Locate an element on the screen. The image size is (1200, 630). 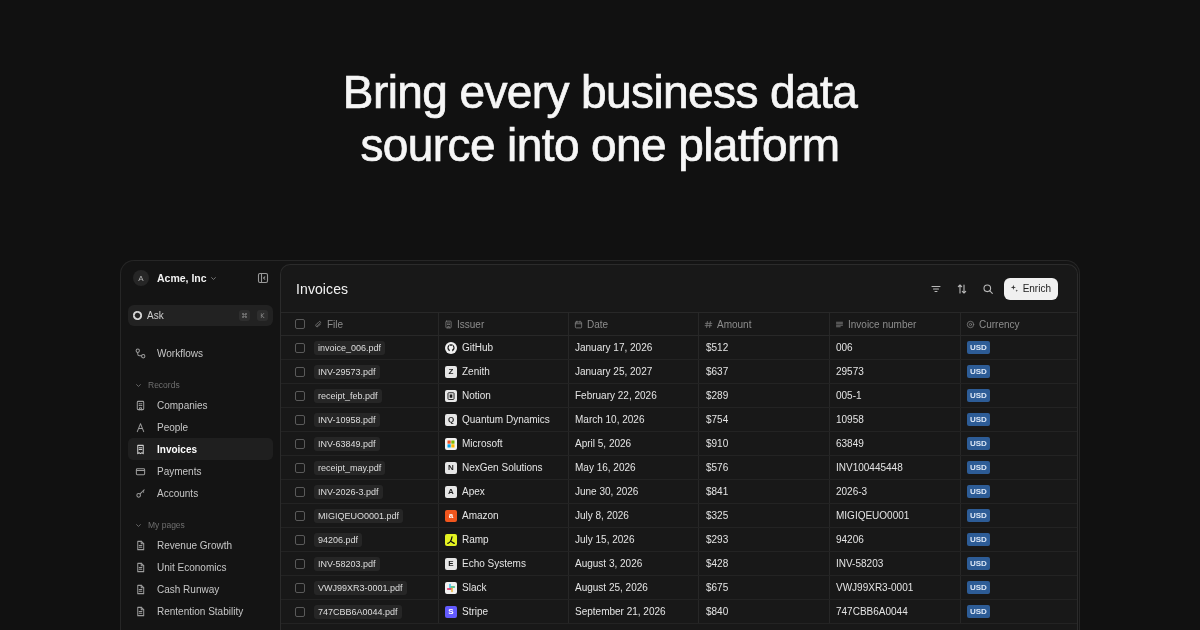
sidebar-item: People is located at coordinates (200, 427).